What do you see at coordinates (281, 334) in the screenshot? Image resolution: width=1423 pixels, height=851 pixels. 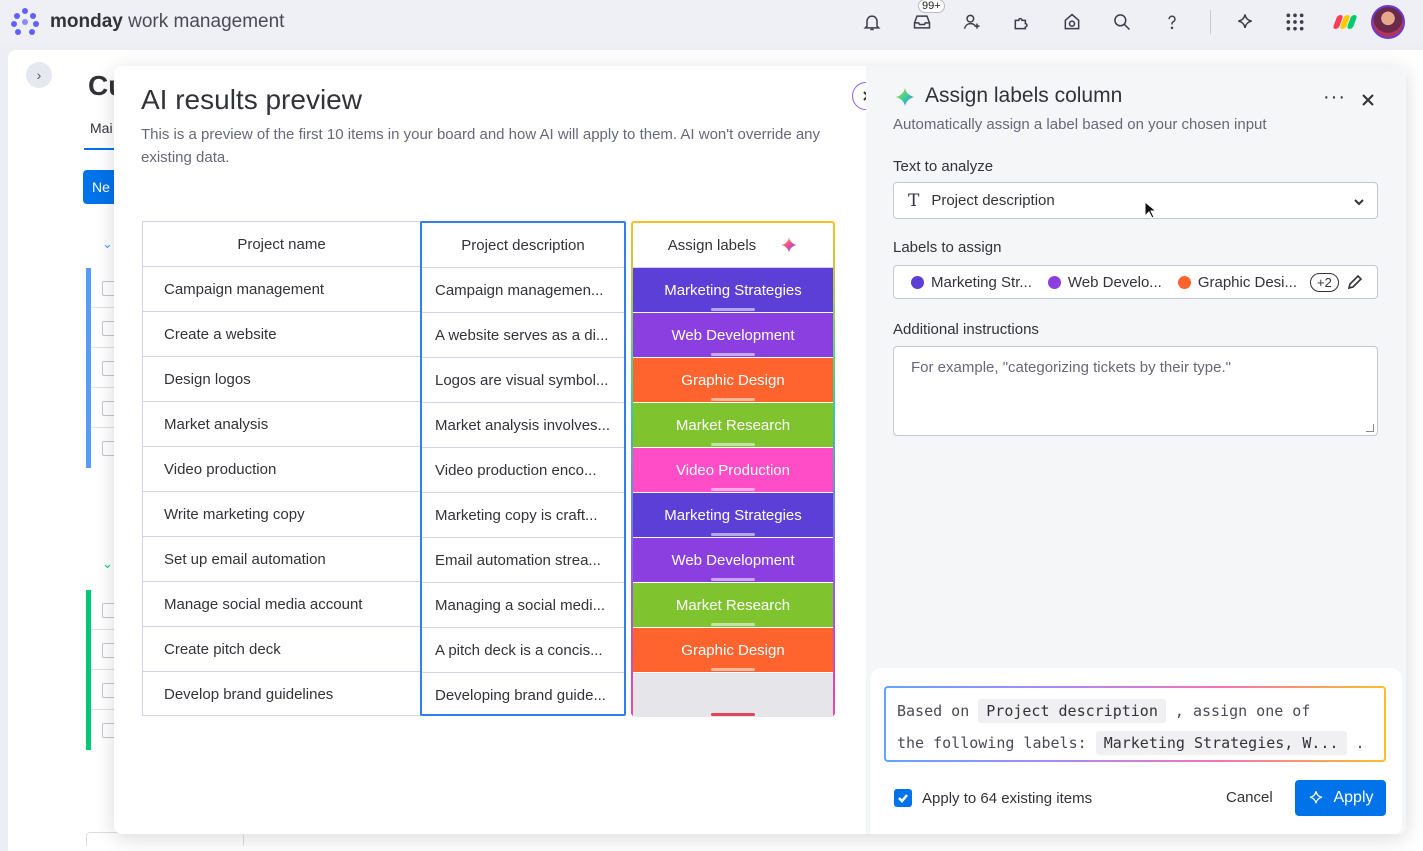 I see `table-row-name: Create a website` at bounding box center [281, 334].